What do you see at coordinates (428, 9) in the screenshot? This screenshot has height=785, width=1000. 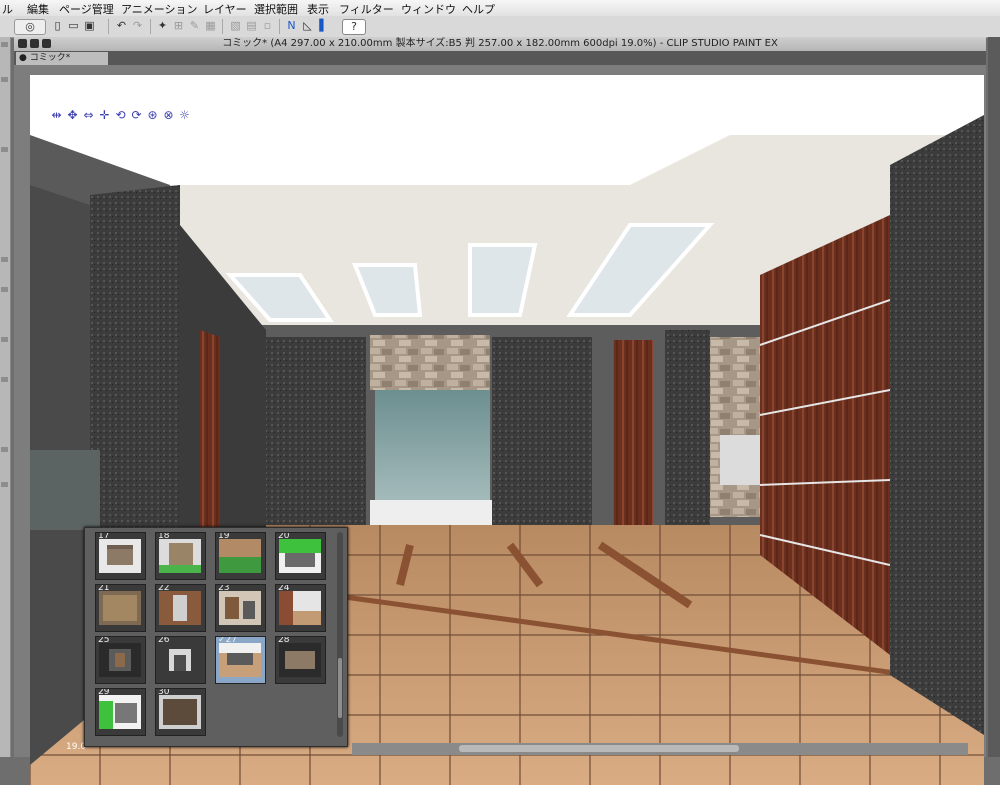 I see `menu-window: ウィンドウ` at bounding box center [428, 9].